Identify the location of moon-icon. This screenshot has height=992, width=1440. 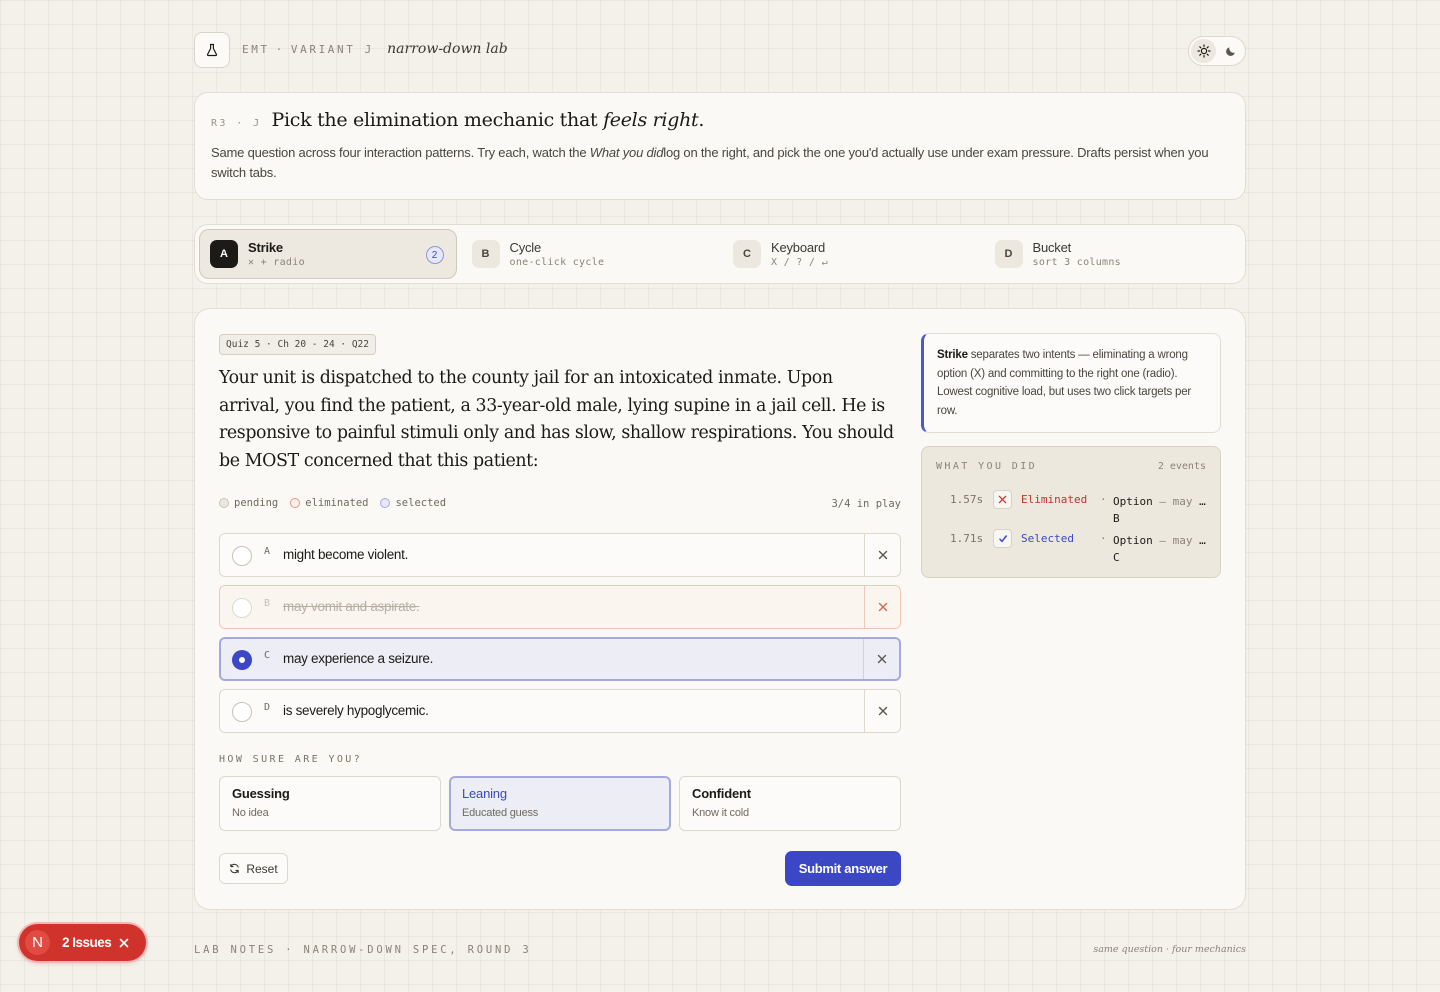
(1230, 51).